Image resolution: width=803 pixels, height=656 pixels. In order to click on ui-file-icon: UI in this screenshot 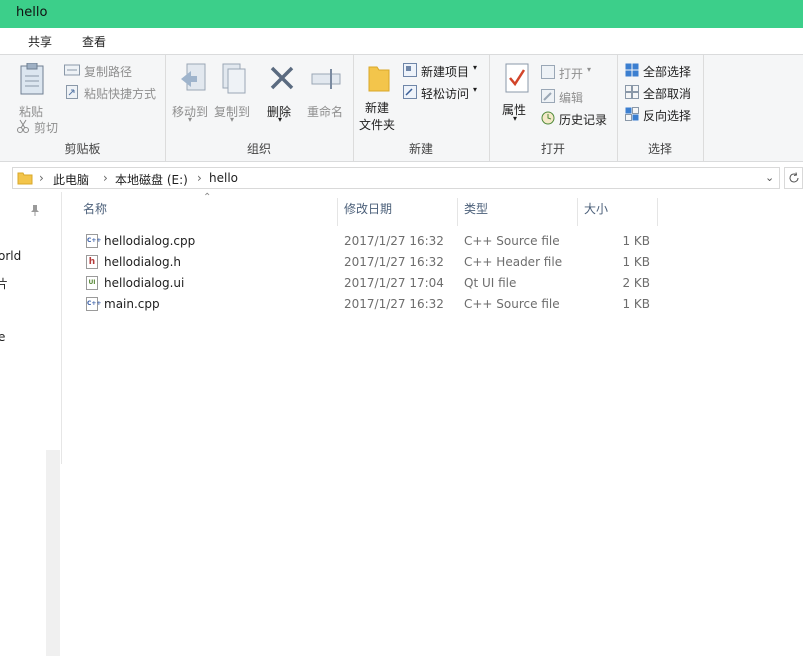, I will do `click(92, 283)`.